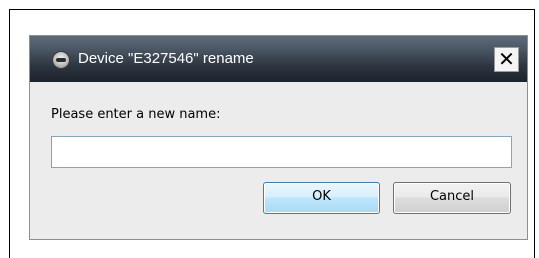 This screenshot has width=539, height=258. I want to click on close-button: ✕, so click(506, 59).